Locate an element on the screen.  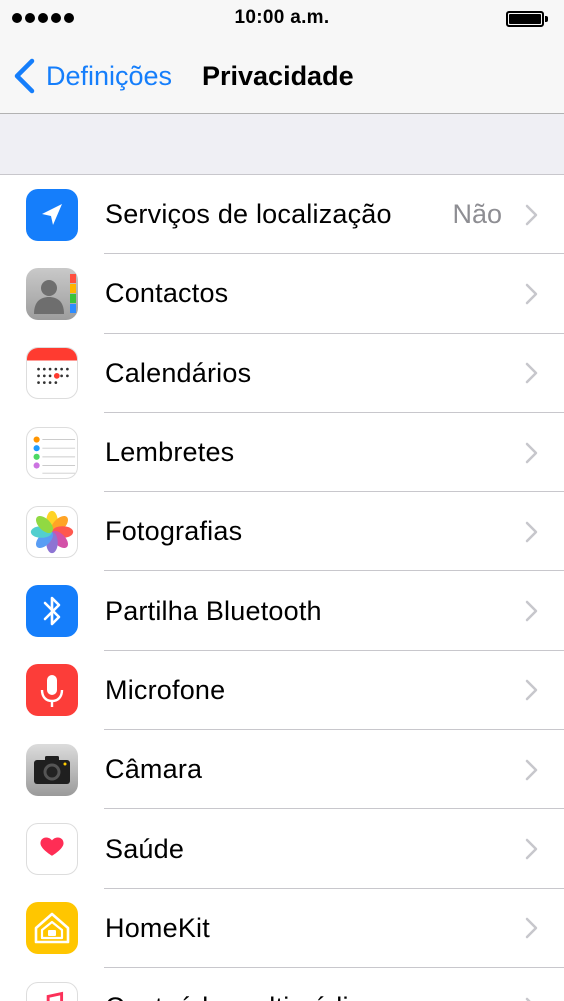
list-item-label: Fotografias is located at coordinates (174, 531).